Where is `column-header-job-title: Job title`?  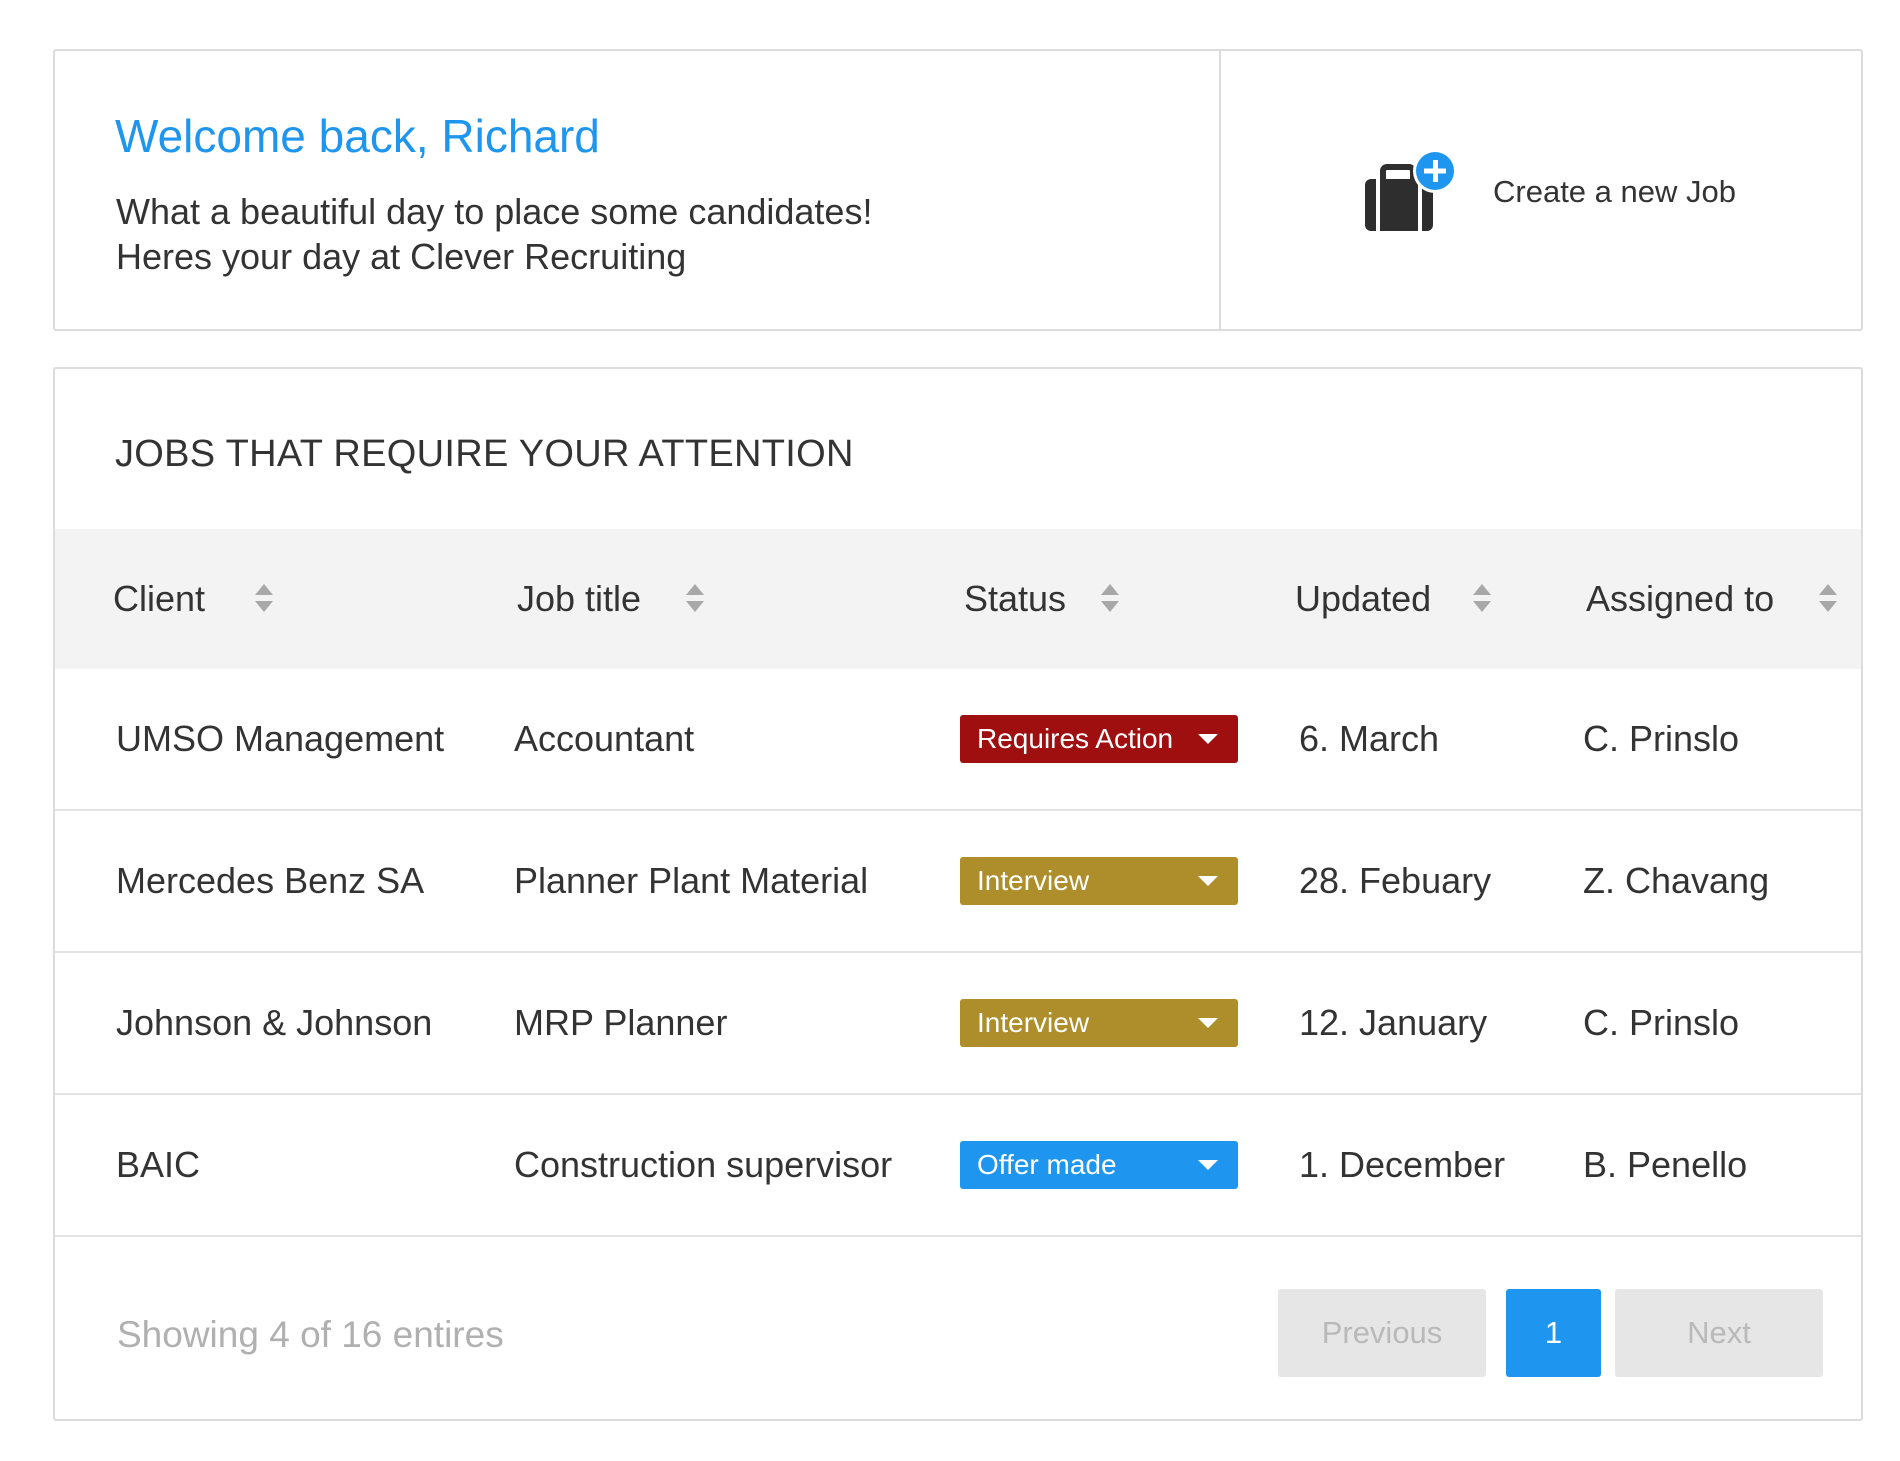
column-header-job-title: Job title is located at coordinates (579, 599).